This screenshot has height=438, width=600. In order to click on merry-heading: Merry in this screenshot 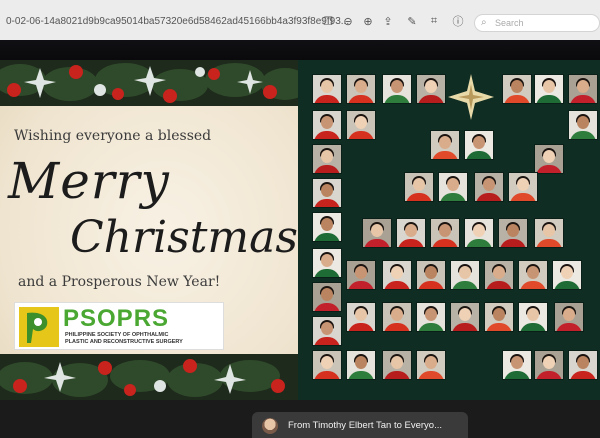, I will do `click(89, 181)`.